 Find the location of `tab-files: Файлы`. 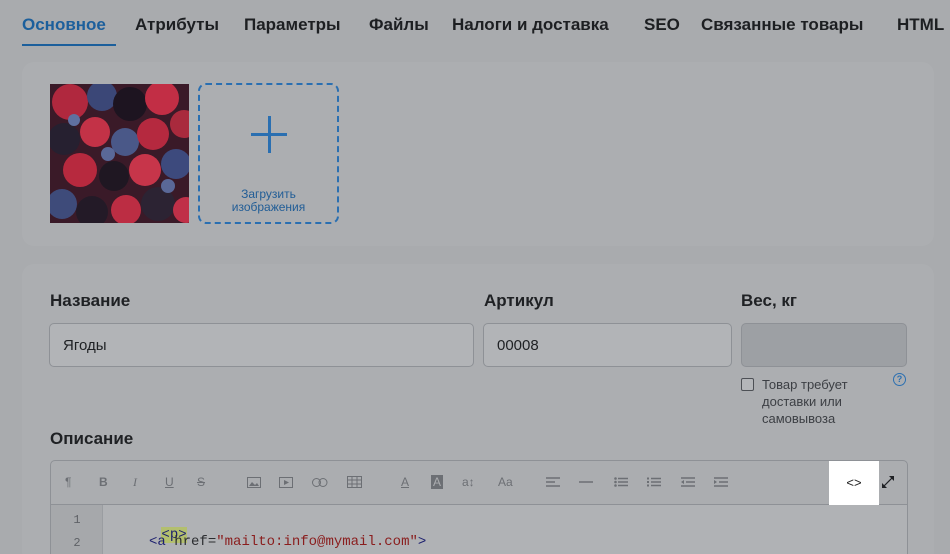

tab-files: Файлы is located at coordinates (399, 25).